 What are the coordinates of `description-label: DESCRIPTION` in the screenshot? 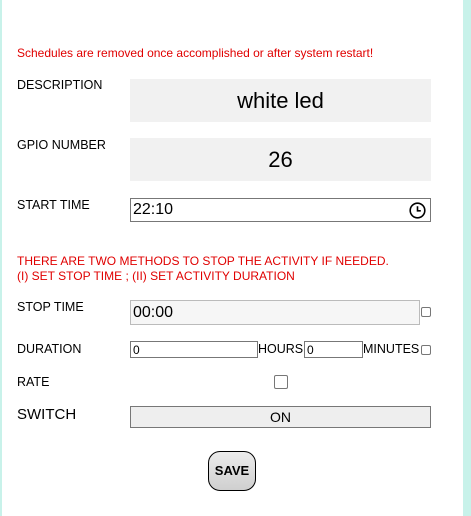 It's located at (60, 85).